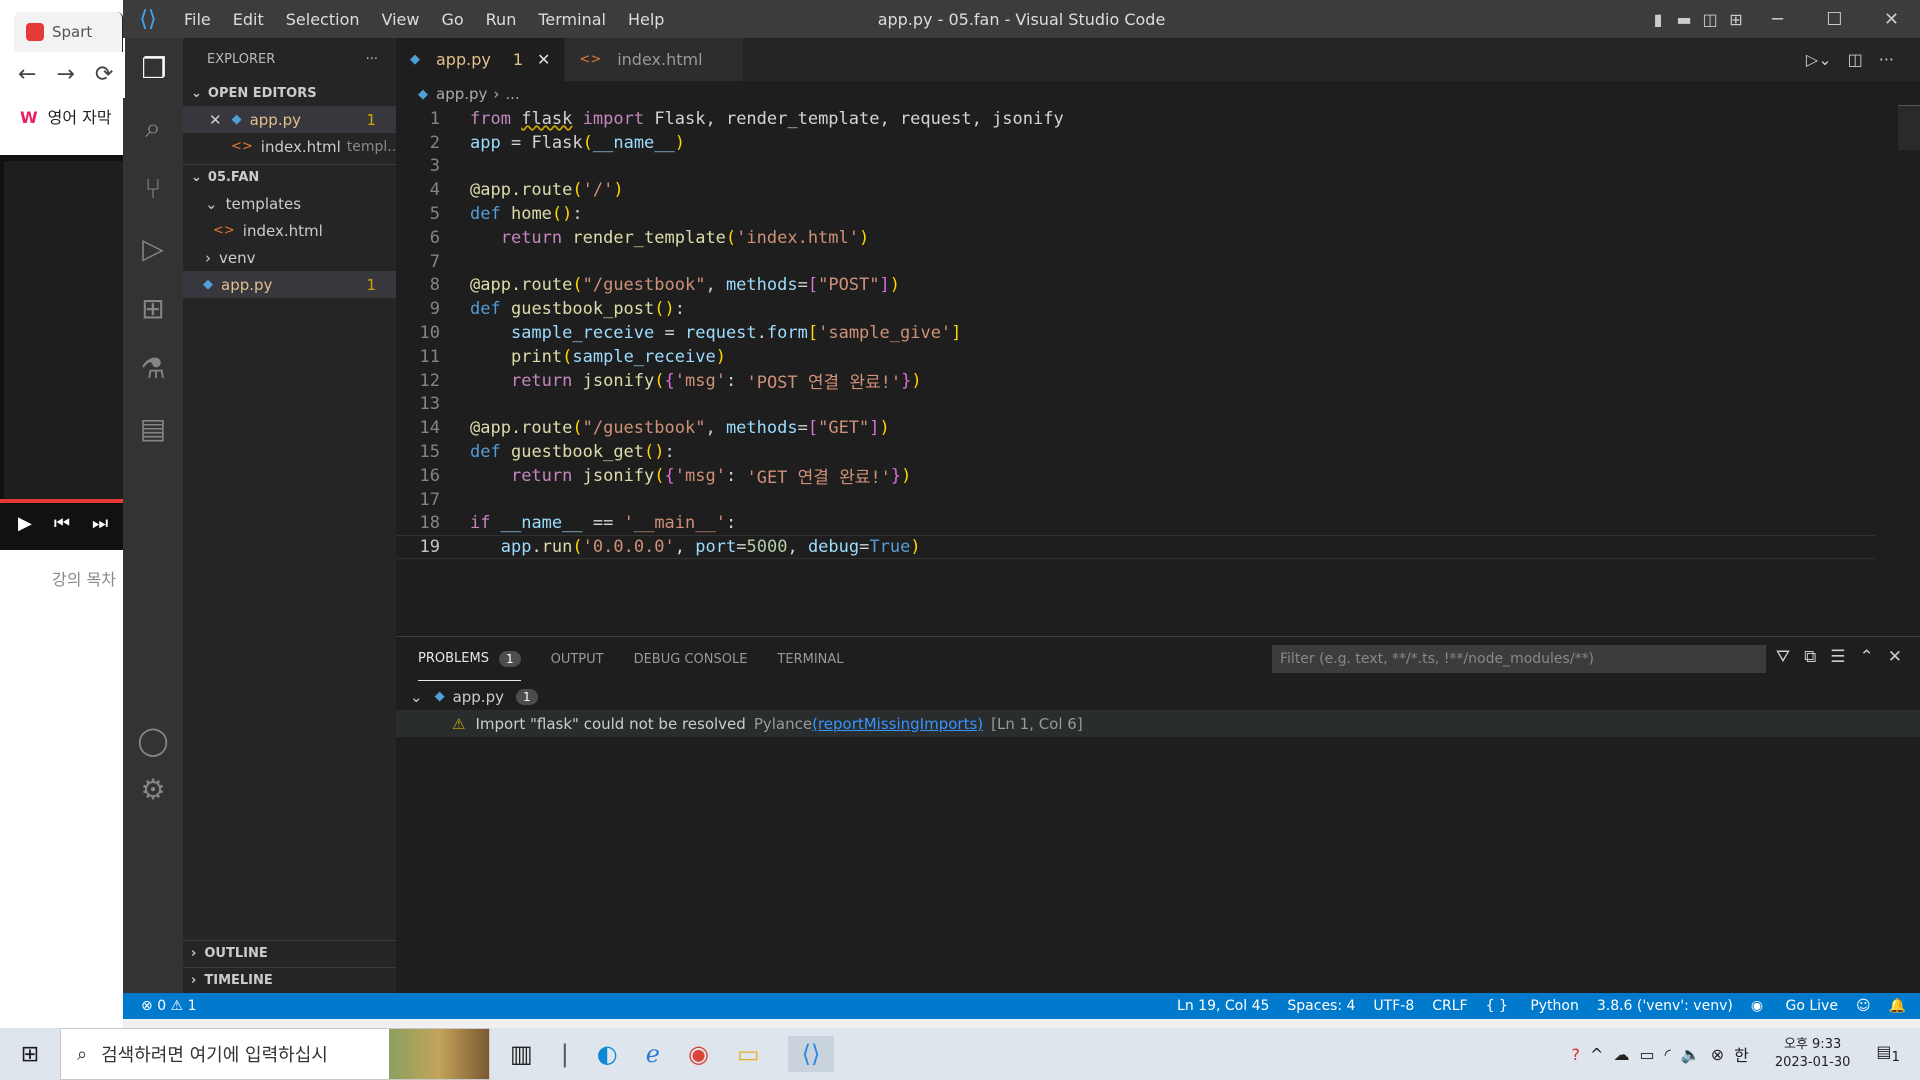 This screenshot has height=1080, width=1920. I want to click on python-interpreter: 3.8.6 ('venv': venv), so click(1665, 1006).